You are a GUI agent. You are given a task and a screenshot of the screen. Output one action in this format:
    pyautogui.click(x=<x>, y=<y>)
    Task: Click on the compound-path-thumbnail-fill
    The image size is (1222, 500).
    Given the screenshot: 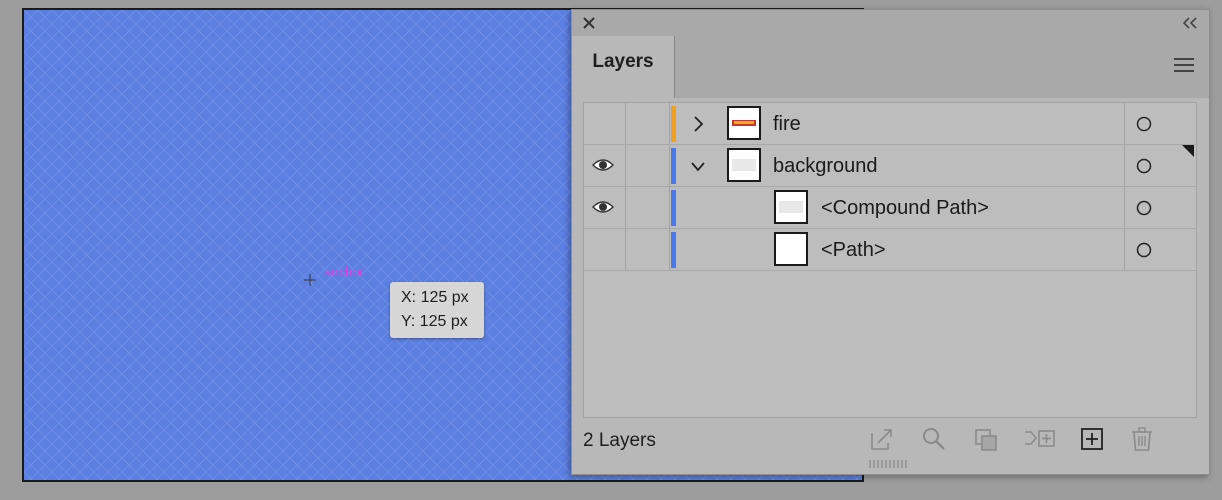 What is the action you would take?
    pyautogui.click(x=791, y=207)
    